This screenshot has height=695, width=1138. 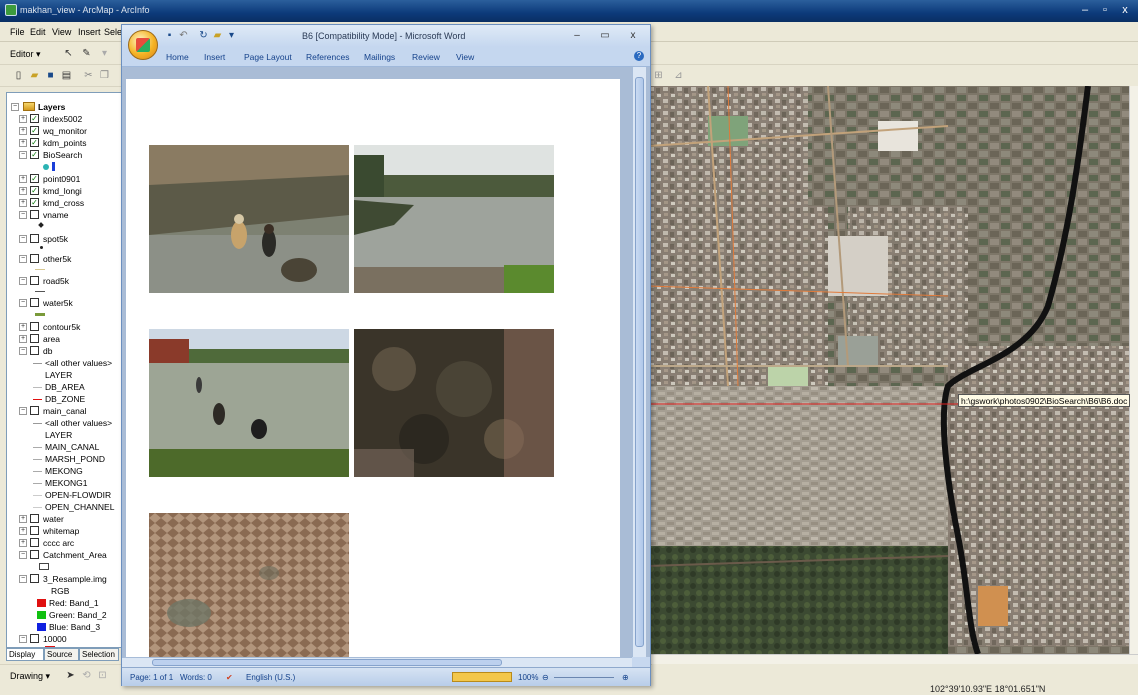 I want to click on tool-icon: ⊞, so click(x=658, y=75).